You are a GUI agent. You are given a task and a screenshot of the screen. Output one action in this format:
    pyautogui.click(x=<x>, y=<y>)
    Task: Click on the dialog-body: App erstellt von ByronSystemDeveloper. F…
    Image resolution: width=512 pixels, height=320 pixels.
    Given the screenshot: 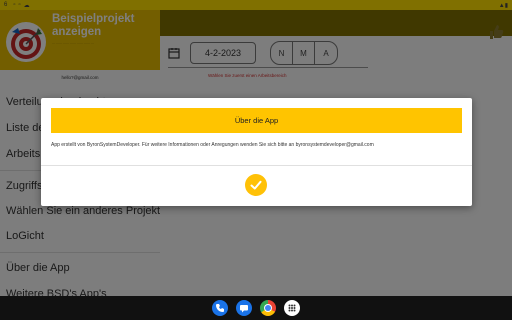 What is the action you would take?
    pyautogui.click(x=212, y=145)
    